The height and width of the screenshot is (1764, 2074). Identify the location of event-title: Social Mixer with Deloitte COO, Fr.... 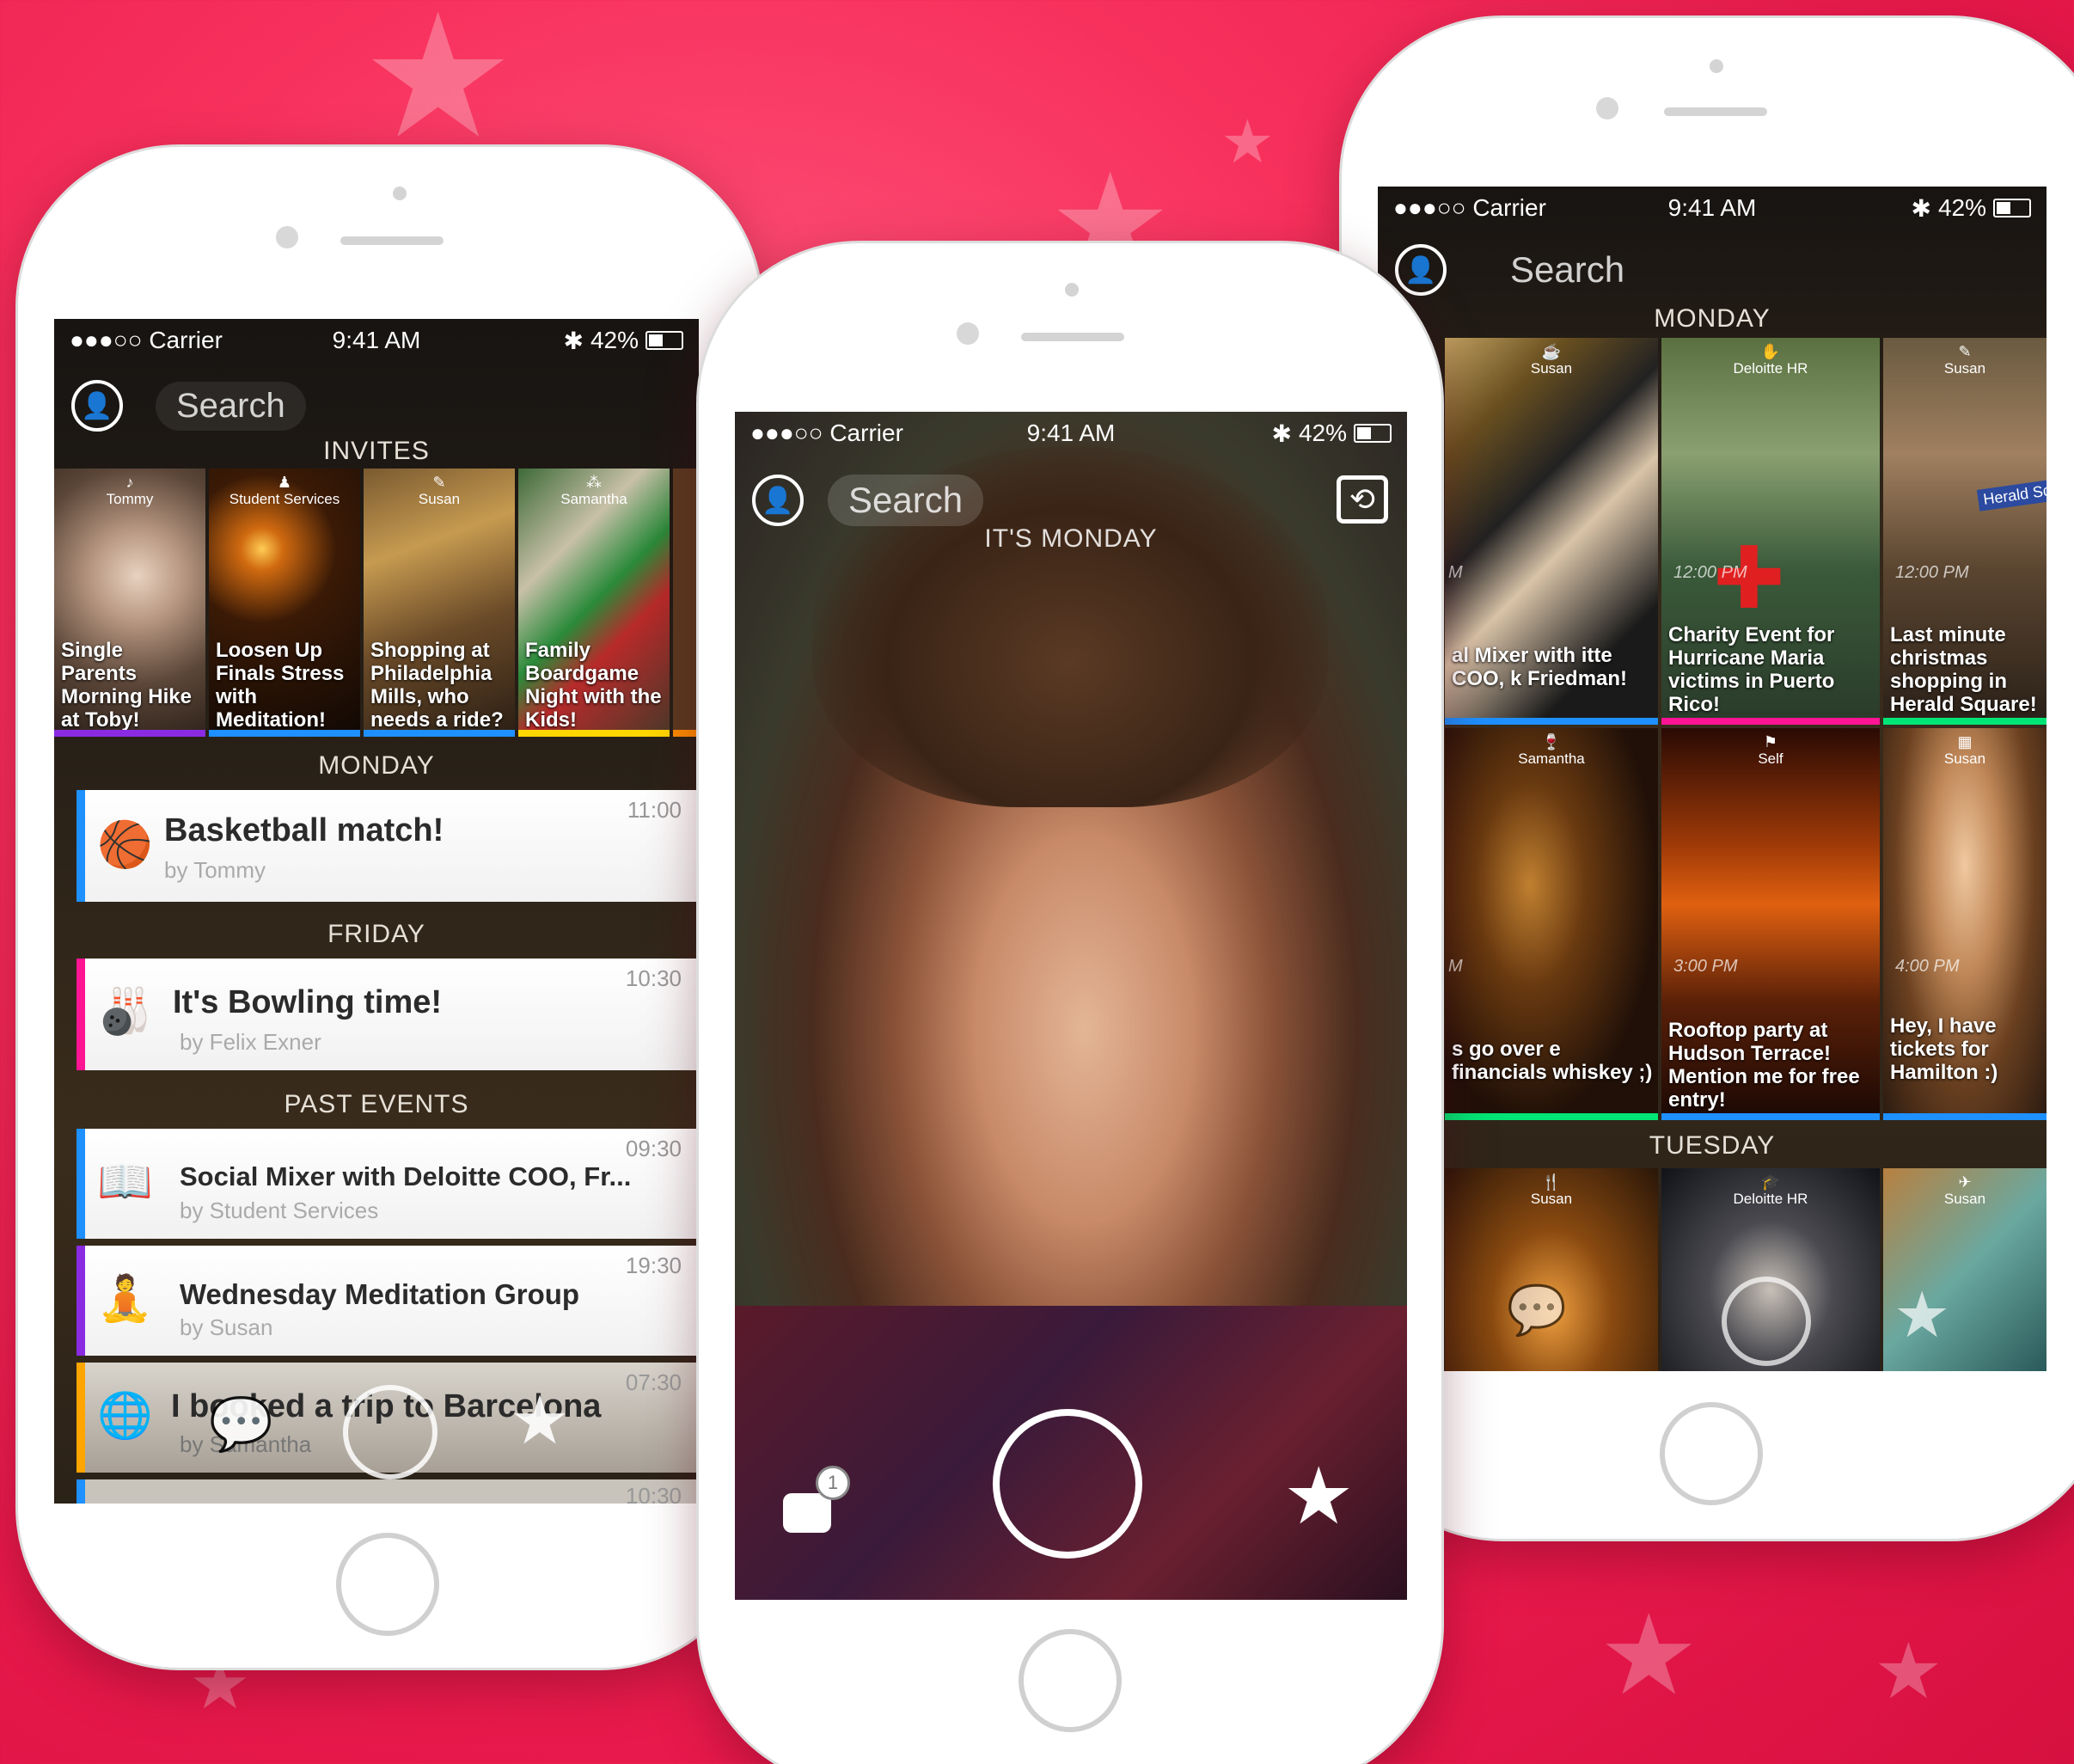
(406, 1176).